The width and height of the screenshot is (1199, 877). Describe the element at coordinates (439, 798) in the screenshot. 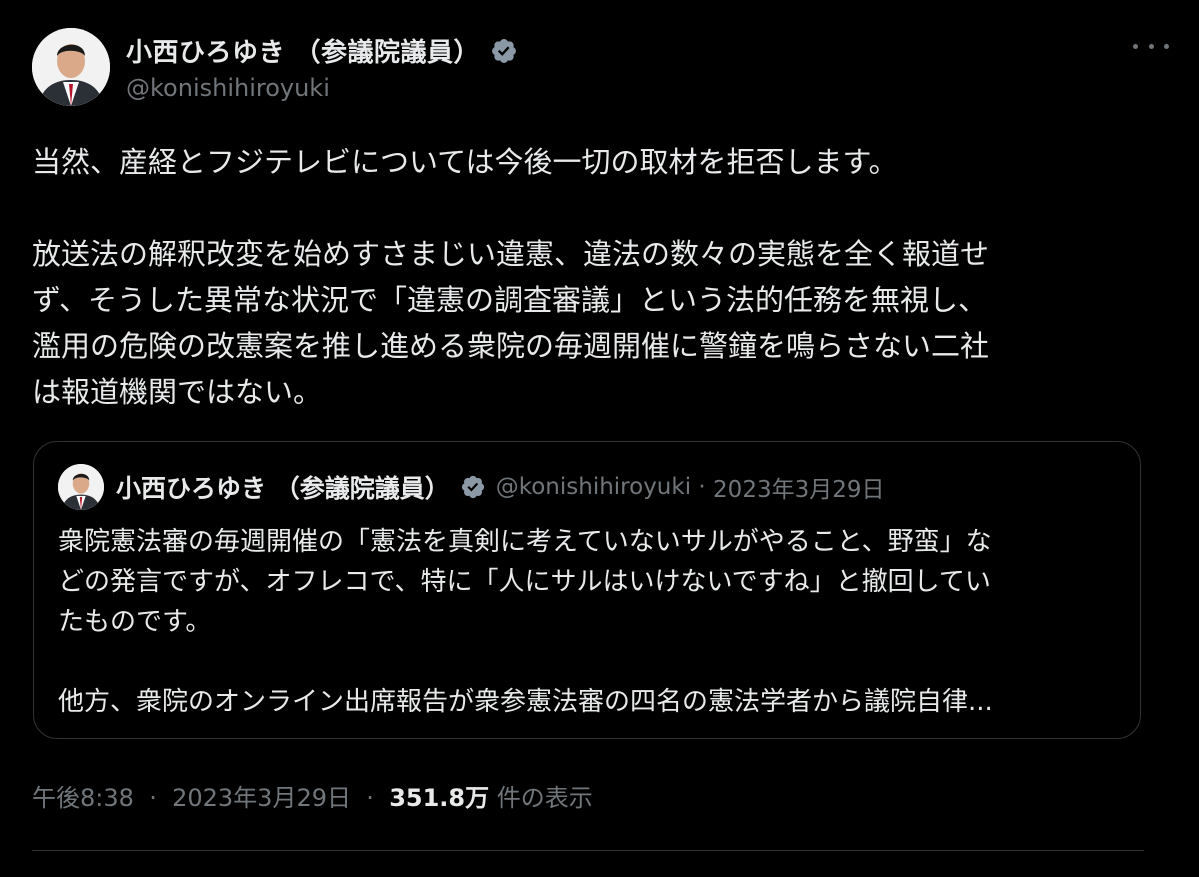

I see `views-count: 351.8万` at that location.